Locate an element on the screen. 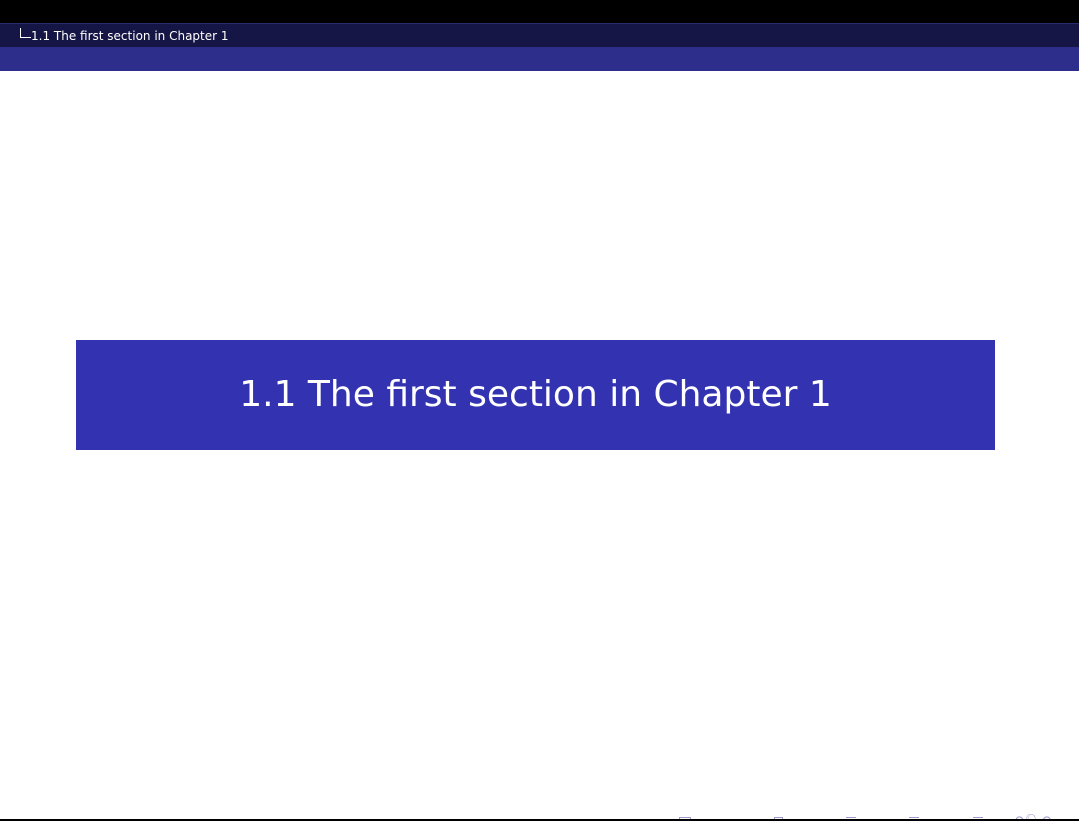  section-title: 1.1 The first section in Chapter 1 is located at coordinates (535, 394).